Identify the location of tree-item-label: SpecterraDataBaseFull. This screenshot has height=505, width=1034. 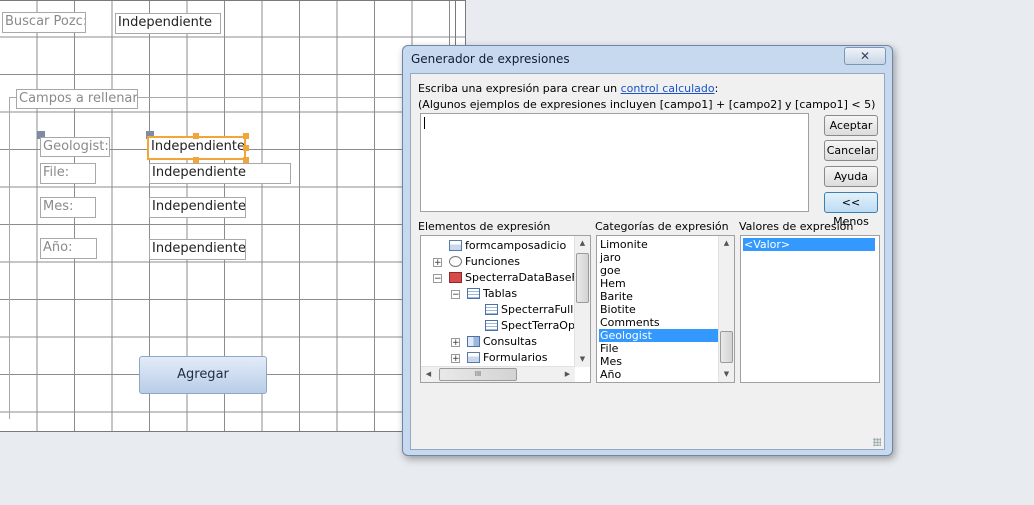
(528, 277).